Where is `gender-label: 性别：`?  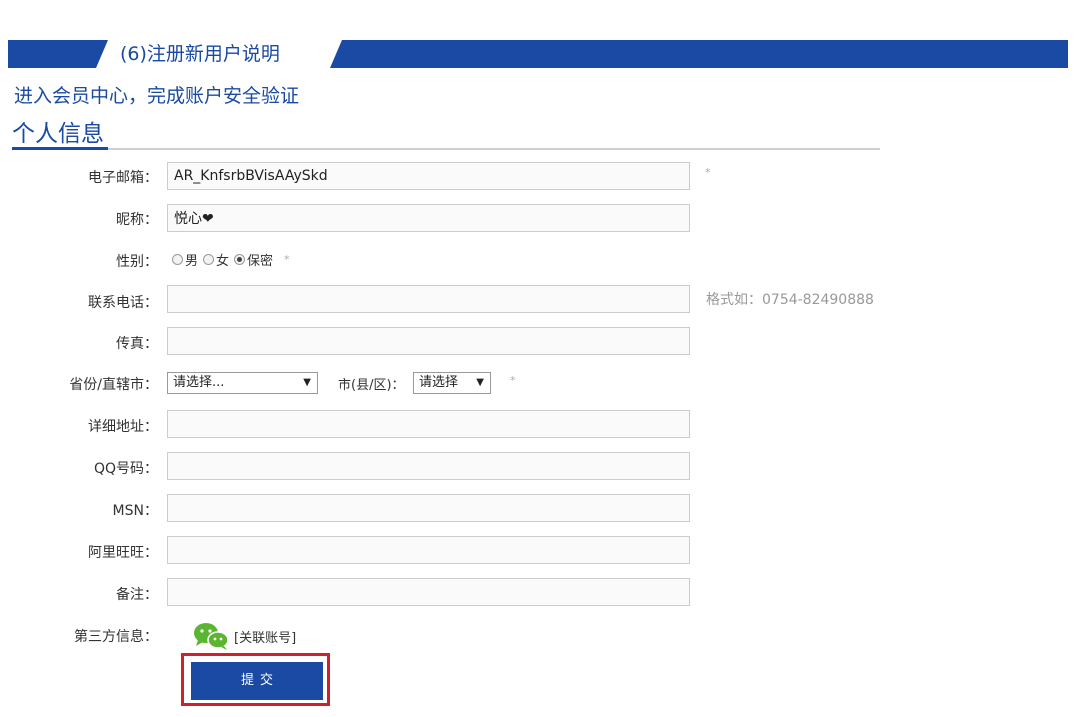
gender-label: 性别： is located at coordinates (137, 262).